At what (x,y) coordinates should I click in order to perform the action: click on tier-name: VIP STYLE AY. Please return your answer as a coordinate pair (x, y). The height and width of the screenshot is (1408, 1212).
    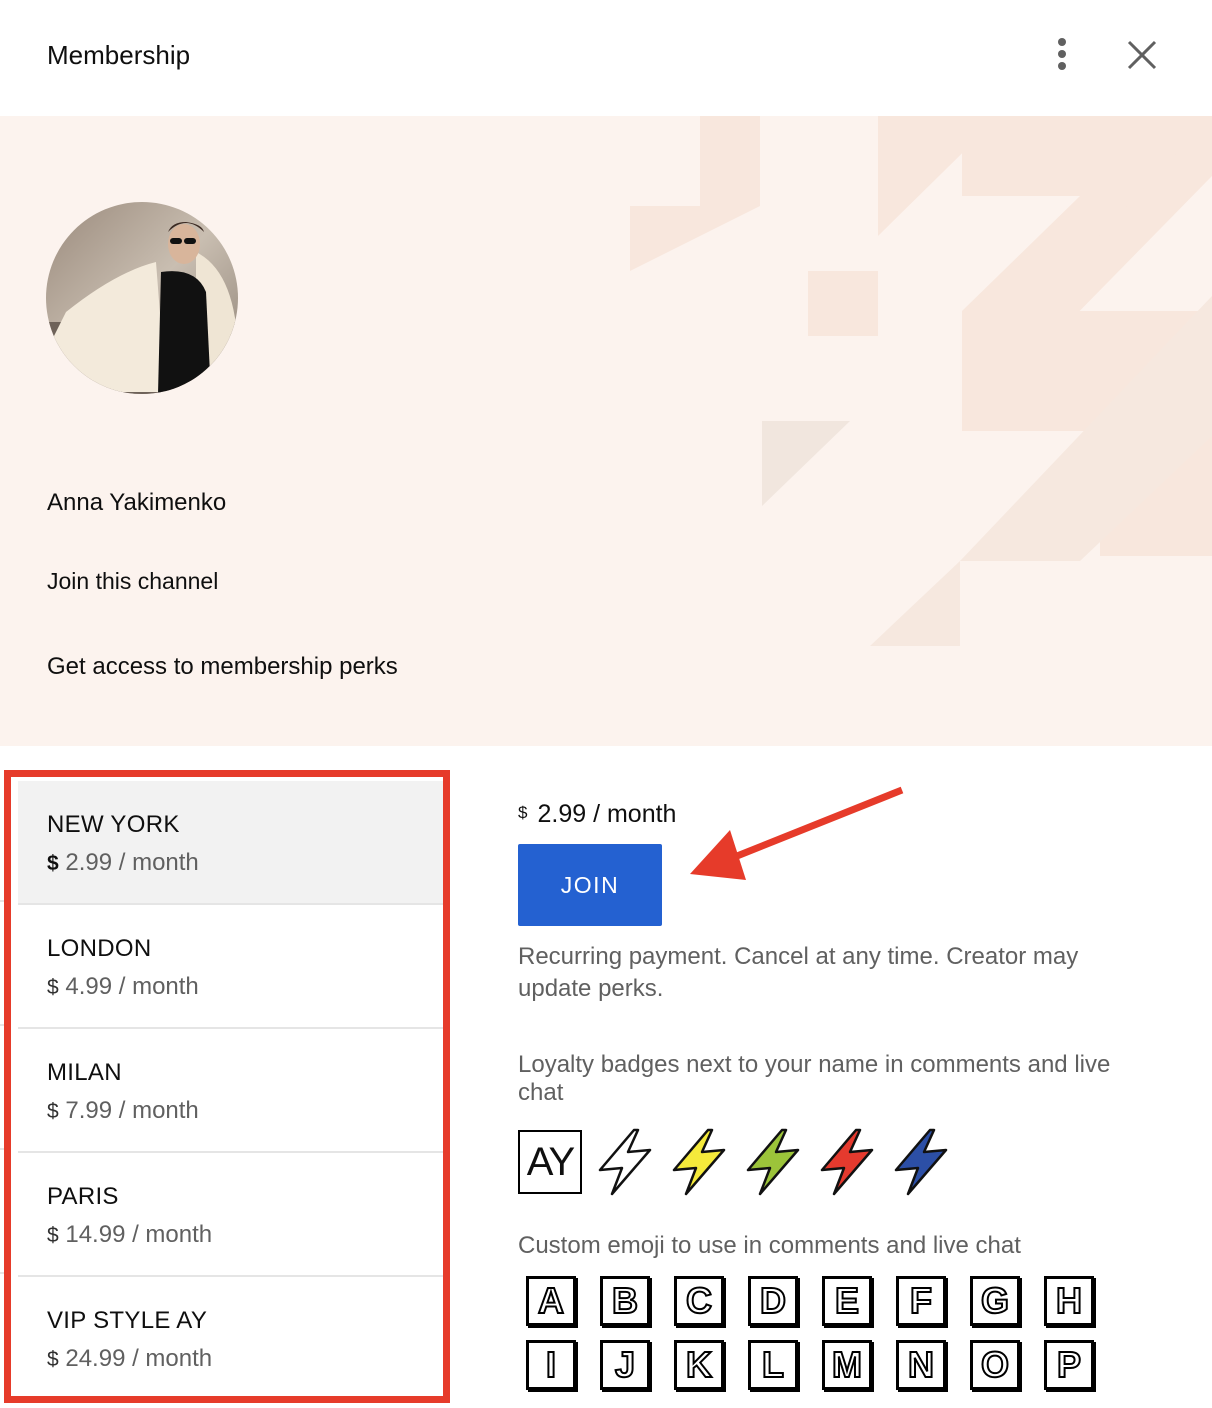
    Looking at the image, I should click on (127, 1320).